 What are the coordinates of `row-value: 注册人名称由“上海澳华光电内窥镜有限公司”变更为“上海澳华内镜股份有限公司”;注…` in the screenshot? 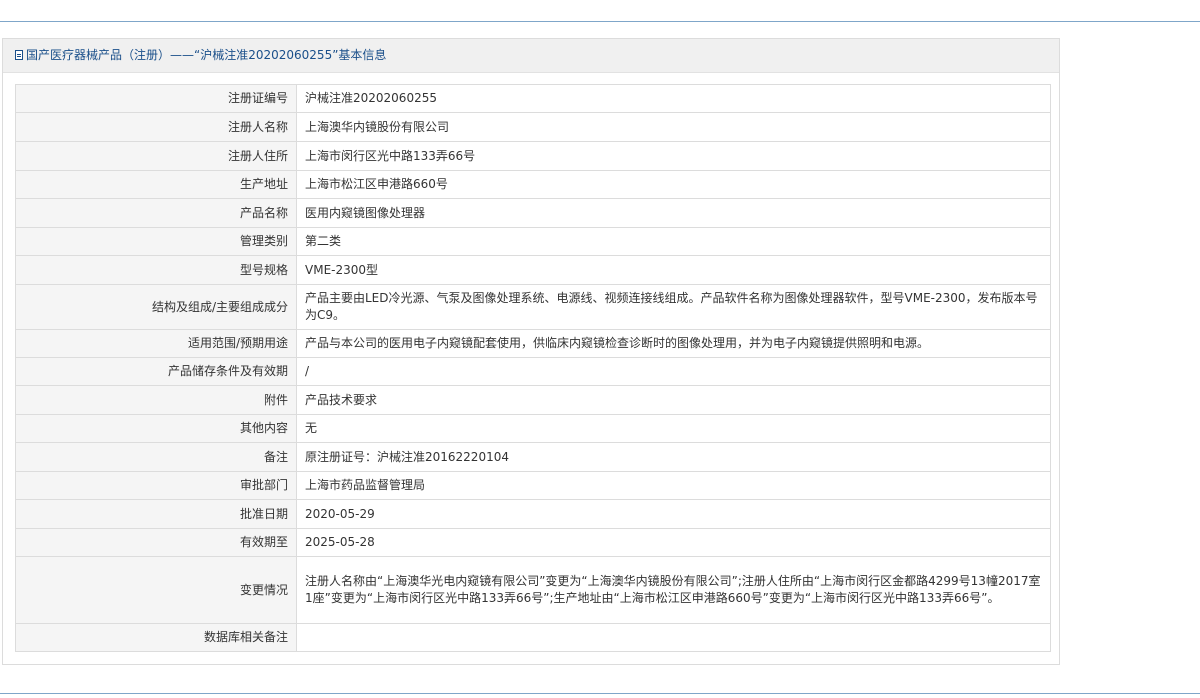 It's located at (673, 590).